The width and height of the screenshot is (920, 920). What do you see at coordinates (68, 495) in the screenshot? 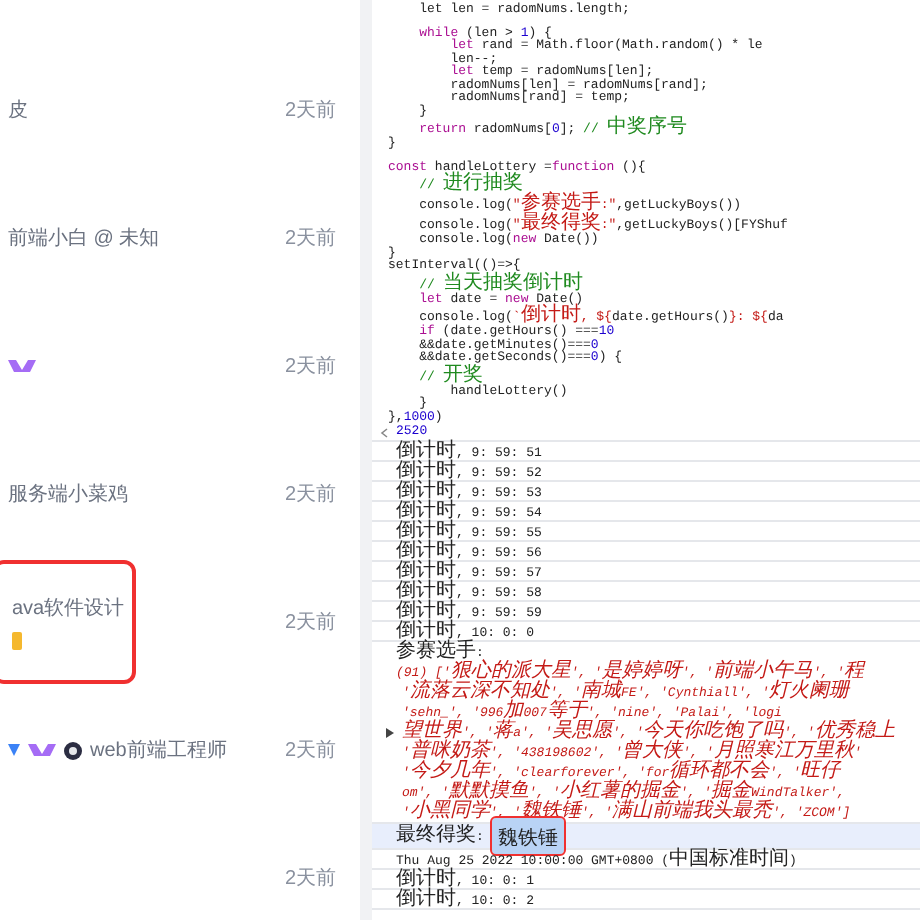
I see `author-info: 服务端小菜鸡` at bounding box center [68, 495].